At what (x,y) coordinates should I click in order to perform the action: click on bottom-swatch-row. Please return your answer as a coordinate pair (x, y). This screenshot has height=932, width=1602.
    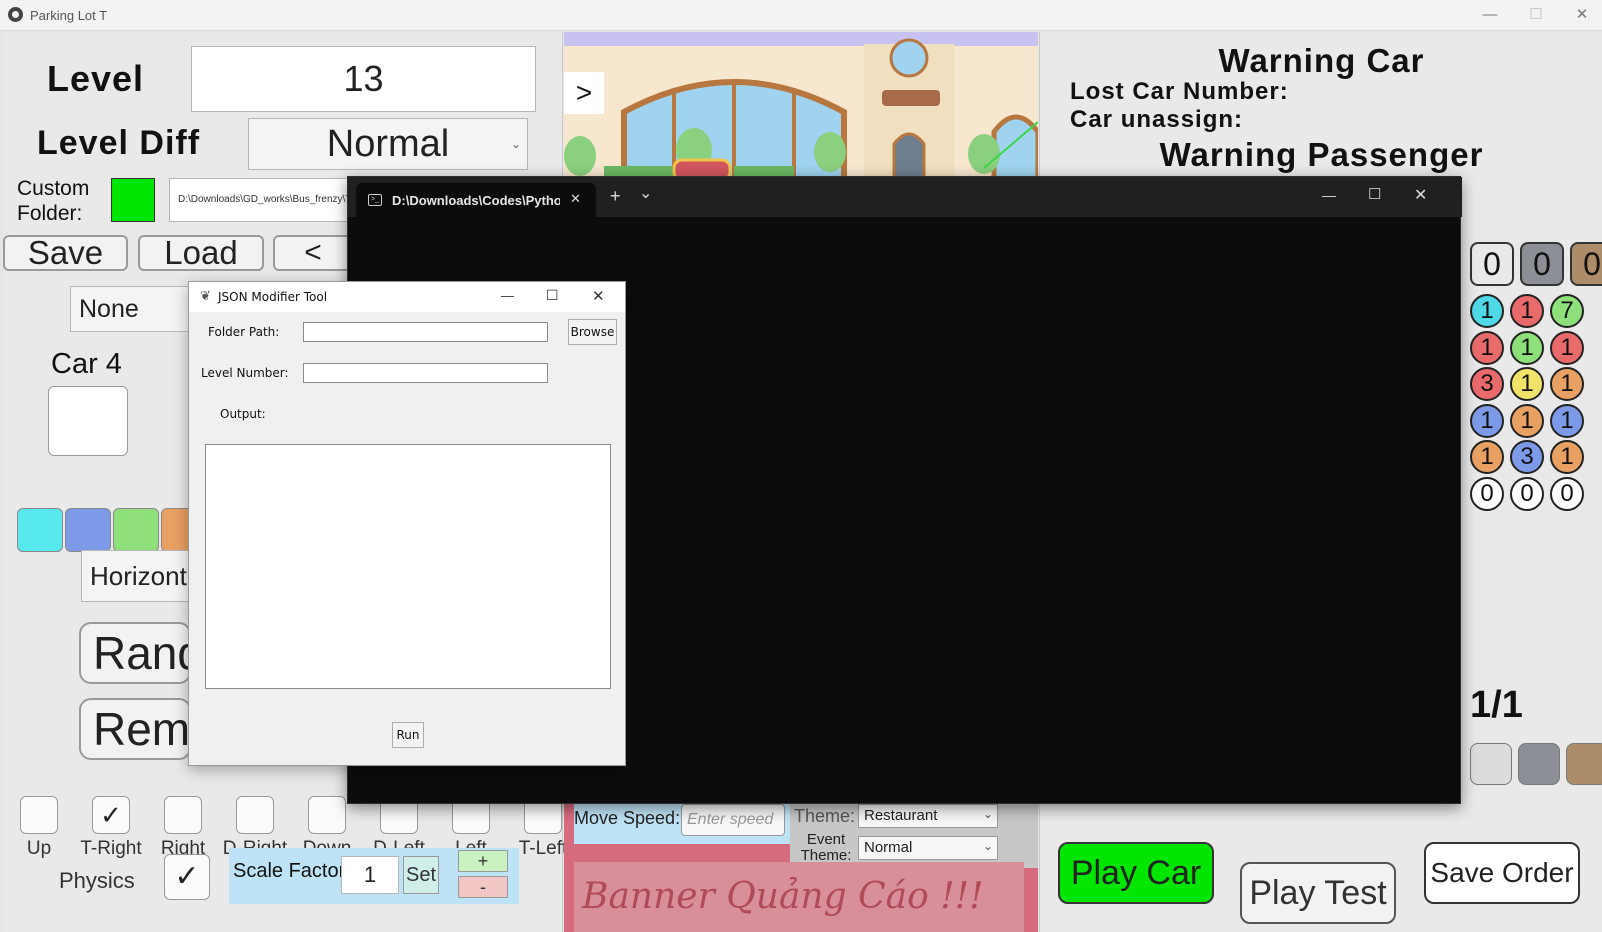
    Looking at the image, I should click on (1536, 764).